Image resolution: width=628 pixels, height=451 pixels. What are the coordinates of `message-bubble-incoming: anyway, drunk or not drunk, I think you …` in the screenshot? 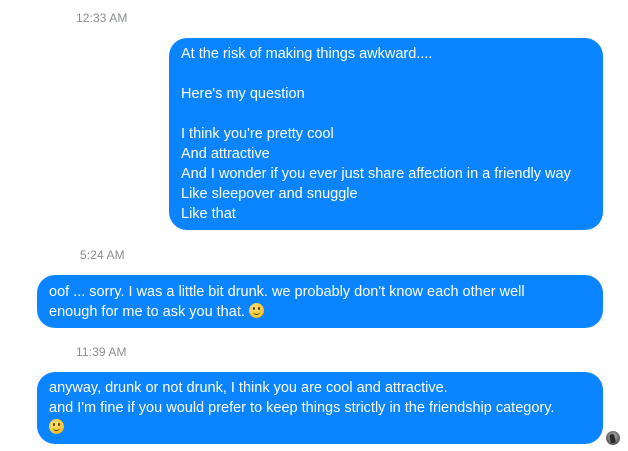 It's located at (320, 408).